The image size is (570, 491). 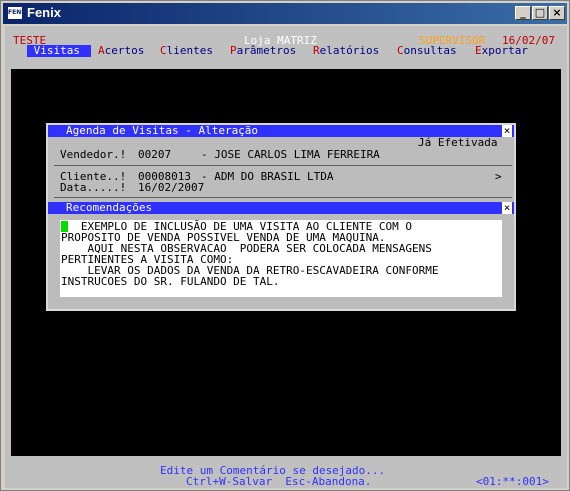 What do you see at coordinates (507, 131) in the screenshot?
I see `dialog-close-icon: ×` at bounding box center [507, 131].